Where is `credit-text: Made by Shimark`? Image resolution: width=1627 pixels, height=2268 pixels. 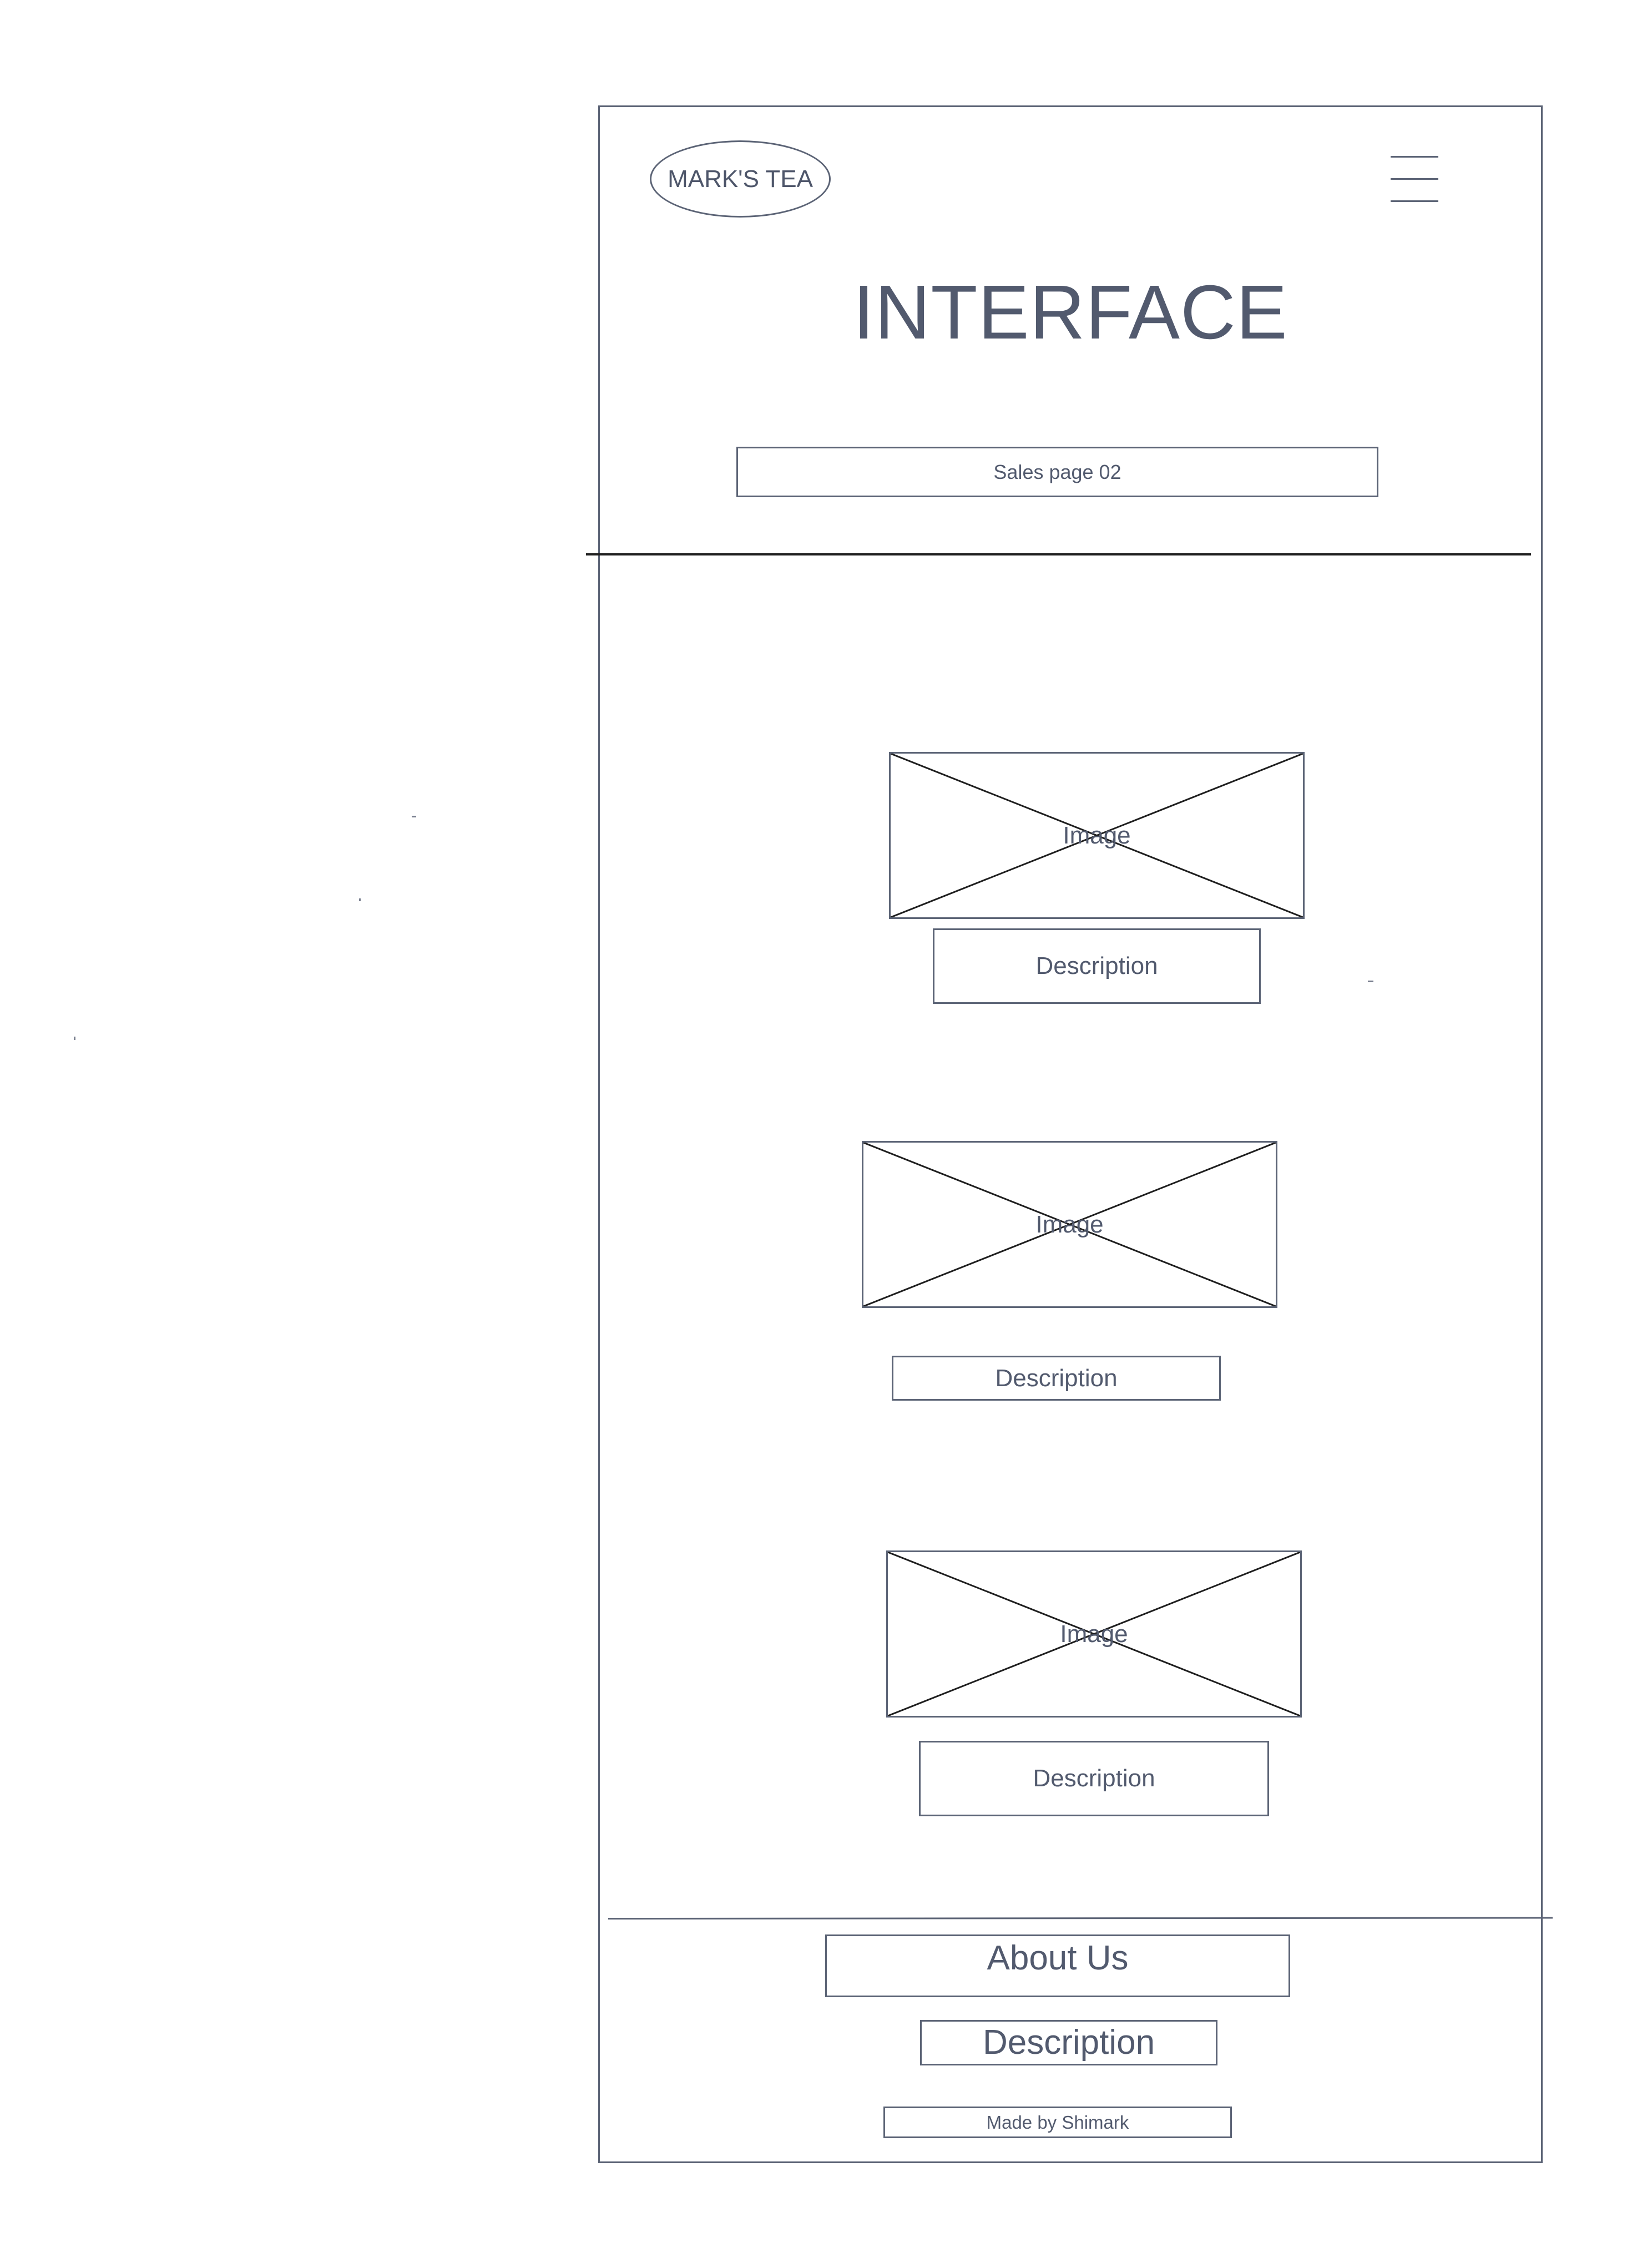
credit-text: Made by Shimark is located at coordinates (1057, 2122).